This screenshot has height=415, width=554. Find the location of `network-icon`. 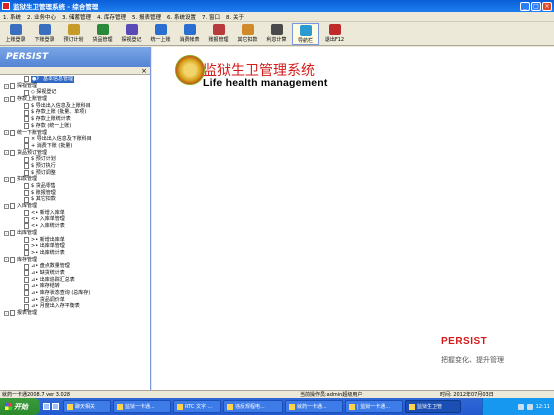

network-icon is located at coordinates (520, 406).